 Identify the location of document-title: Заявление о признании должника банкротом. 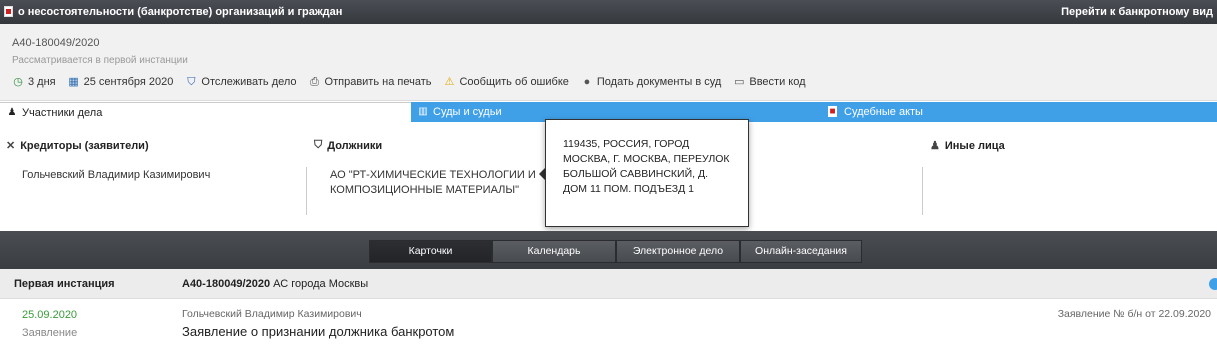
(318, 331).